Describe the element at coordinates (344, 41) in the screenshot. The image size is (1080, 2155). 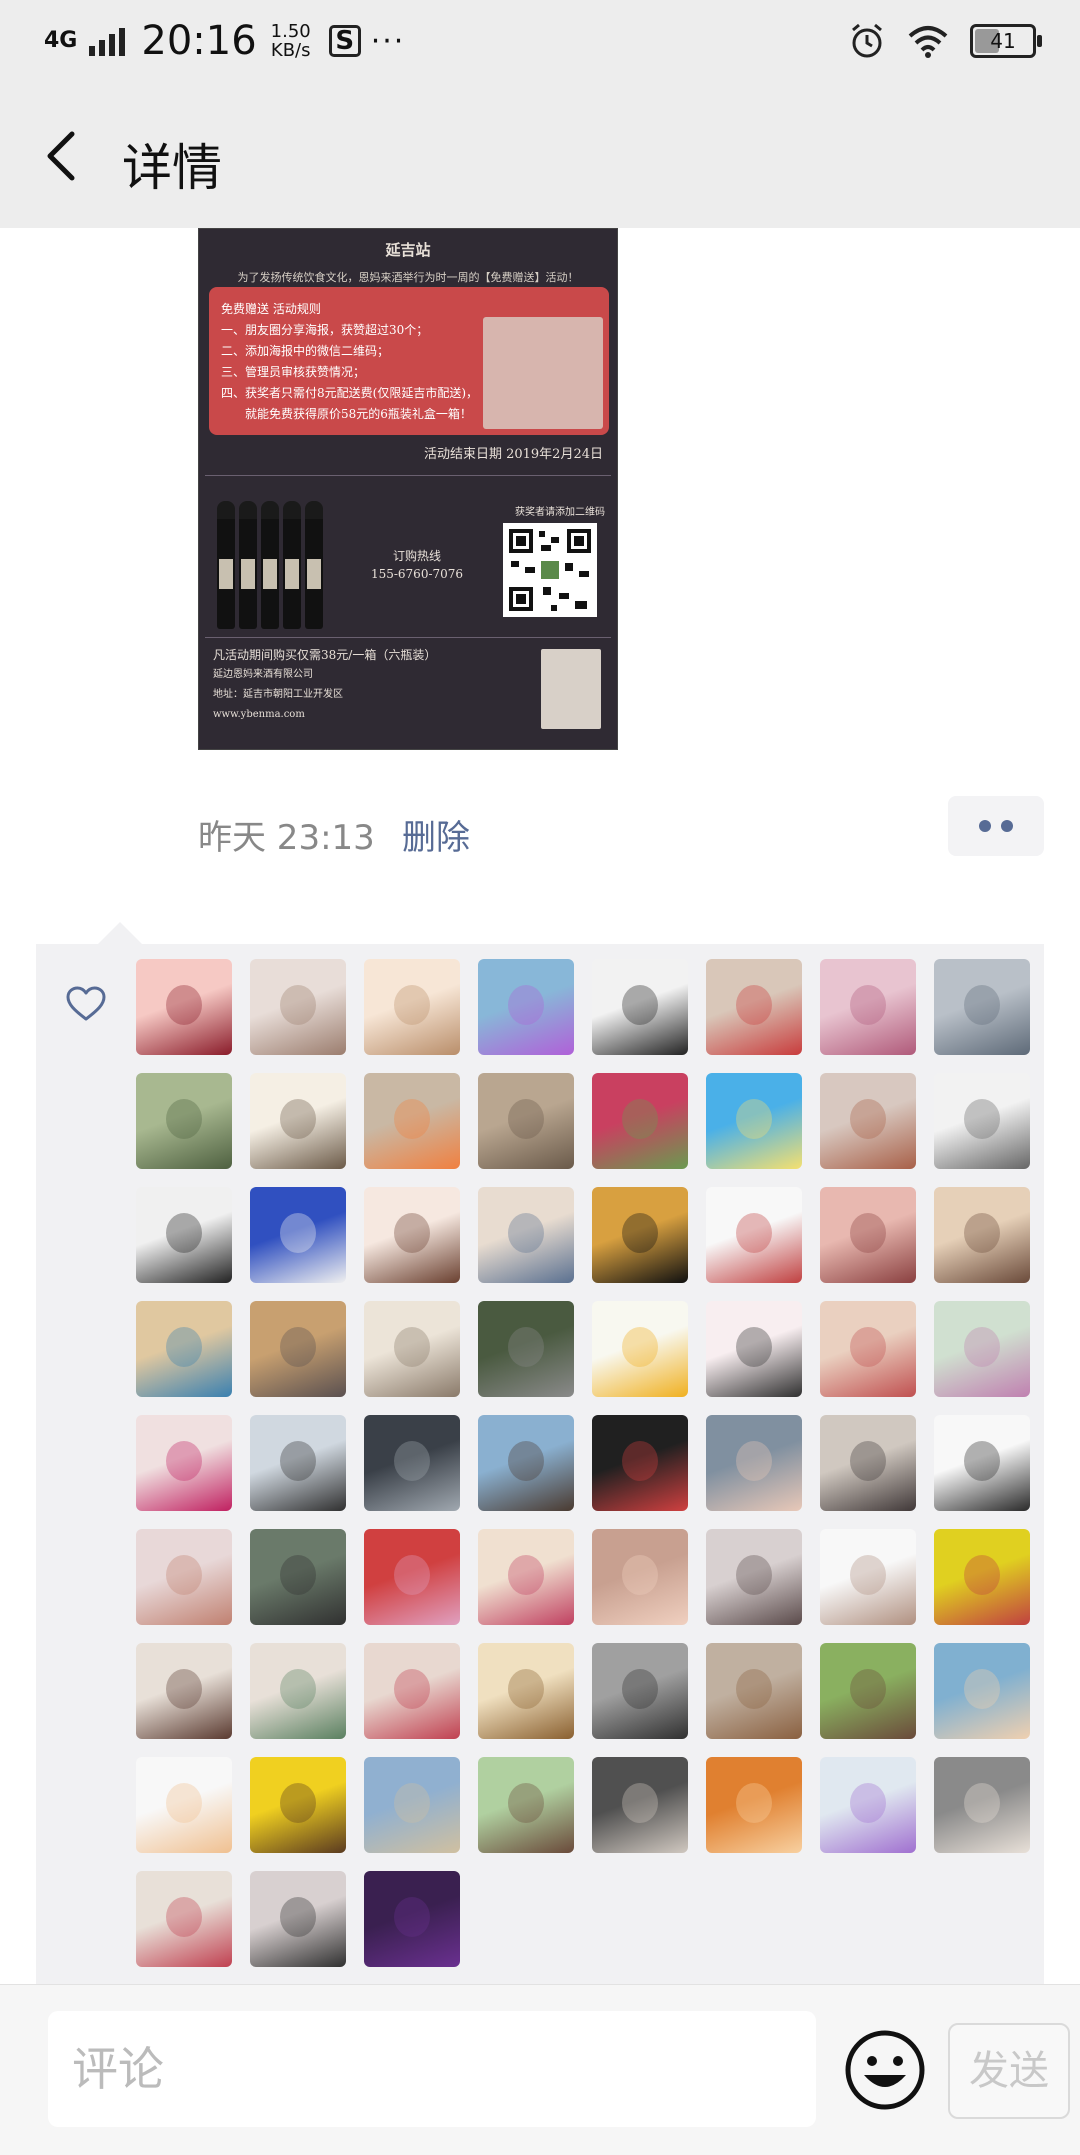
I see `sim-icon: S` at that location.